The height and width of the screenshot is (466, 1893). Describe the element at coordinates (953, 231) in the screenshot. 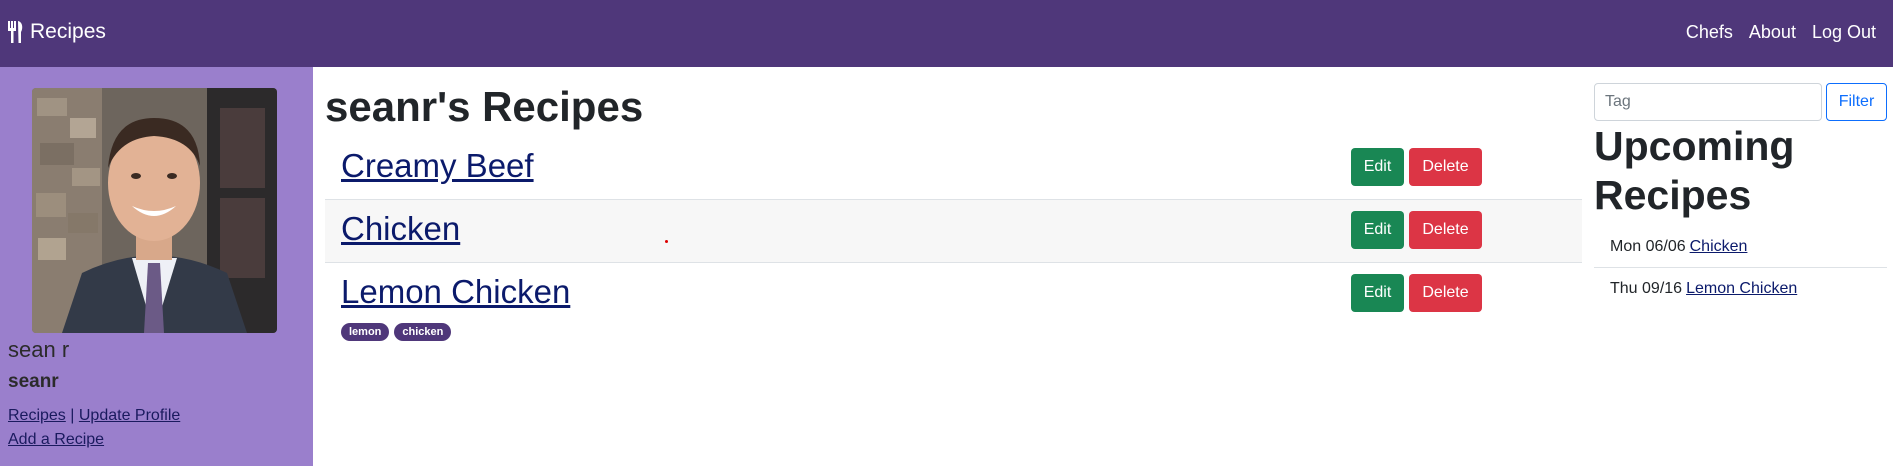

I see `recipe-row: Chicken Edit Delete` at that location.